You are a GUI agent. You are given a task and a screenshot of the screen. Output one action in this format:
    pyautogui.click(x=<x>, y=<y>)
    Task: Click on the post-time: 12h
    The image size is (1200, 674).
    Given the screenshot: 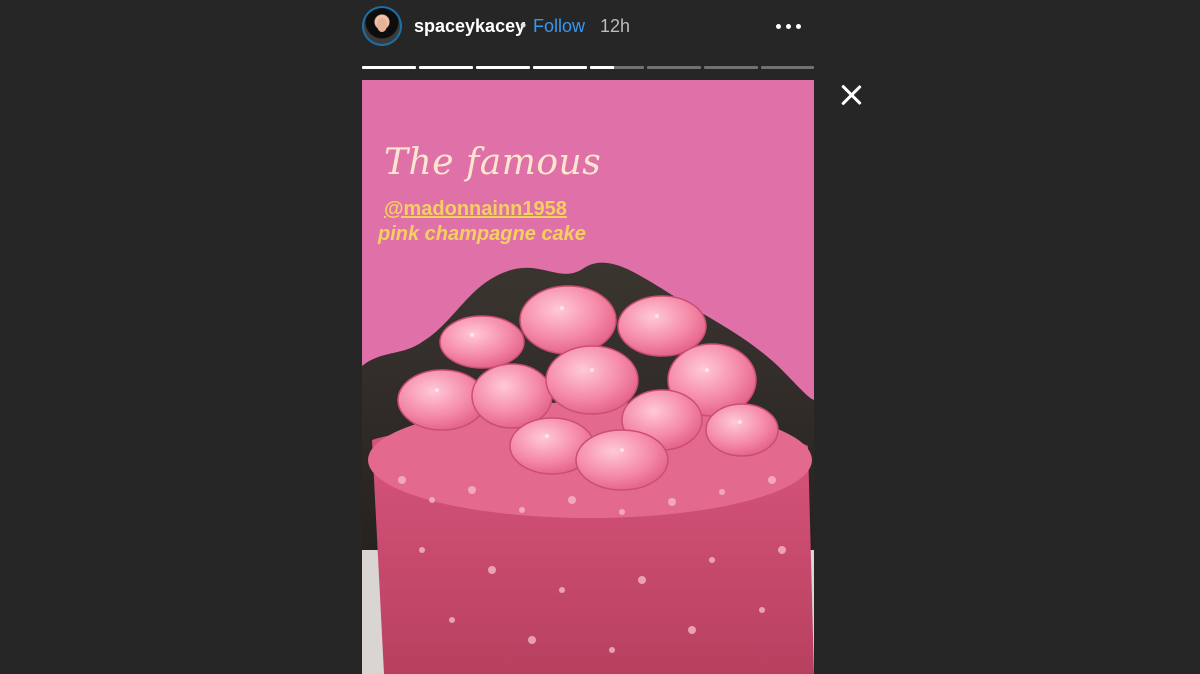 What is the action you would take?
    pyautogui.click(x=615, y=26)
    